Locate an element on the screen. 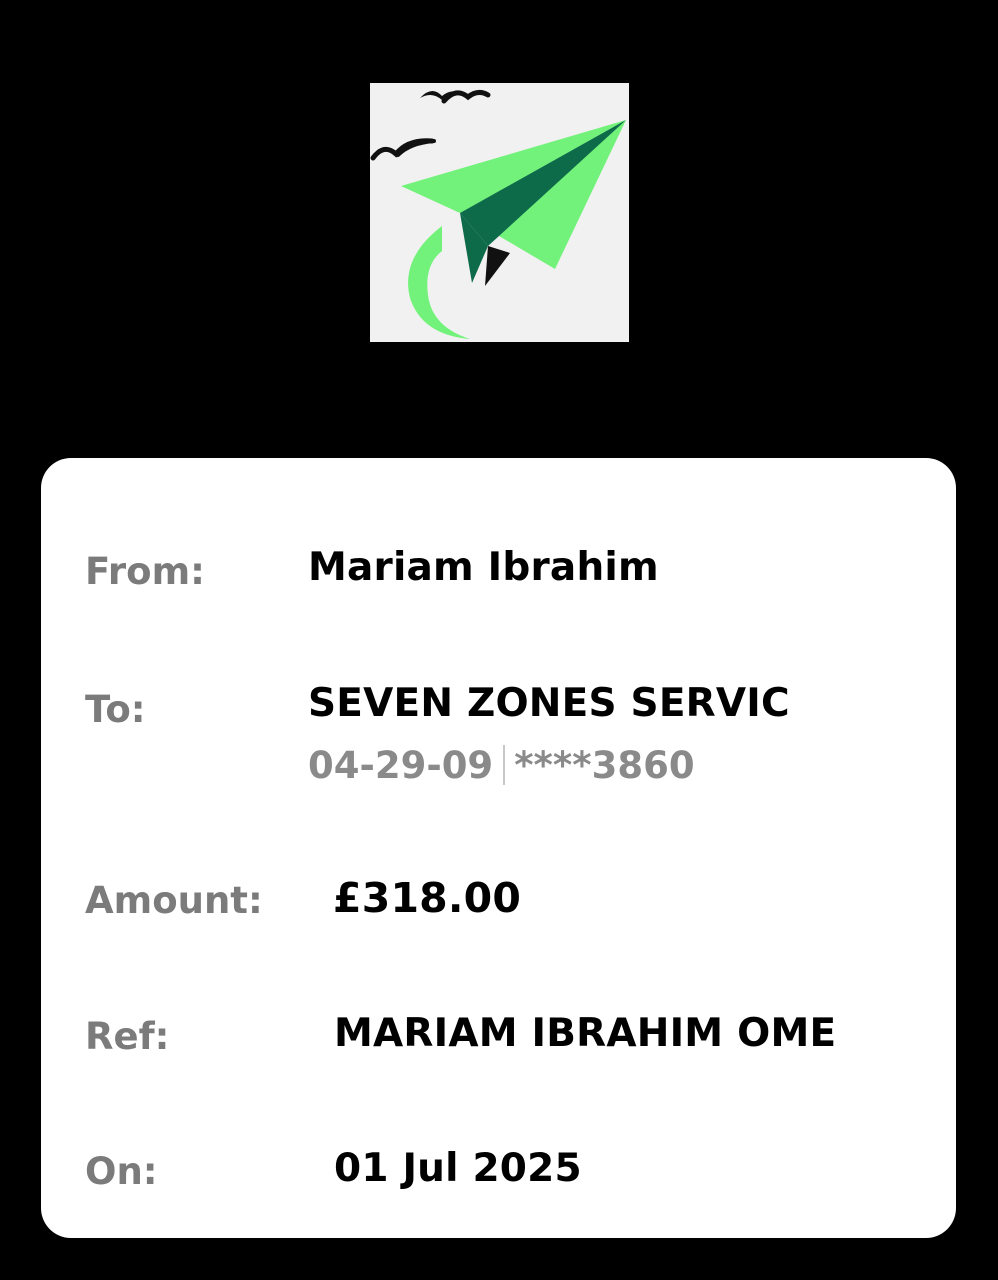  on-label: On: is located at coordinates (121, 1171).